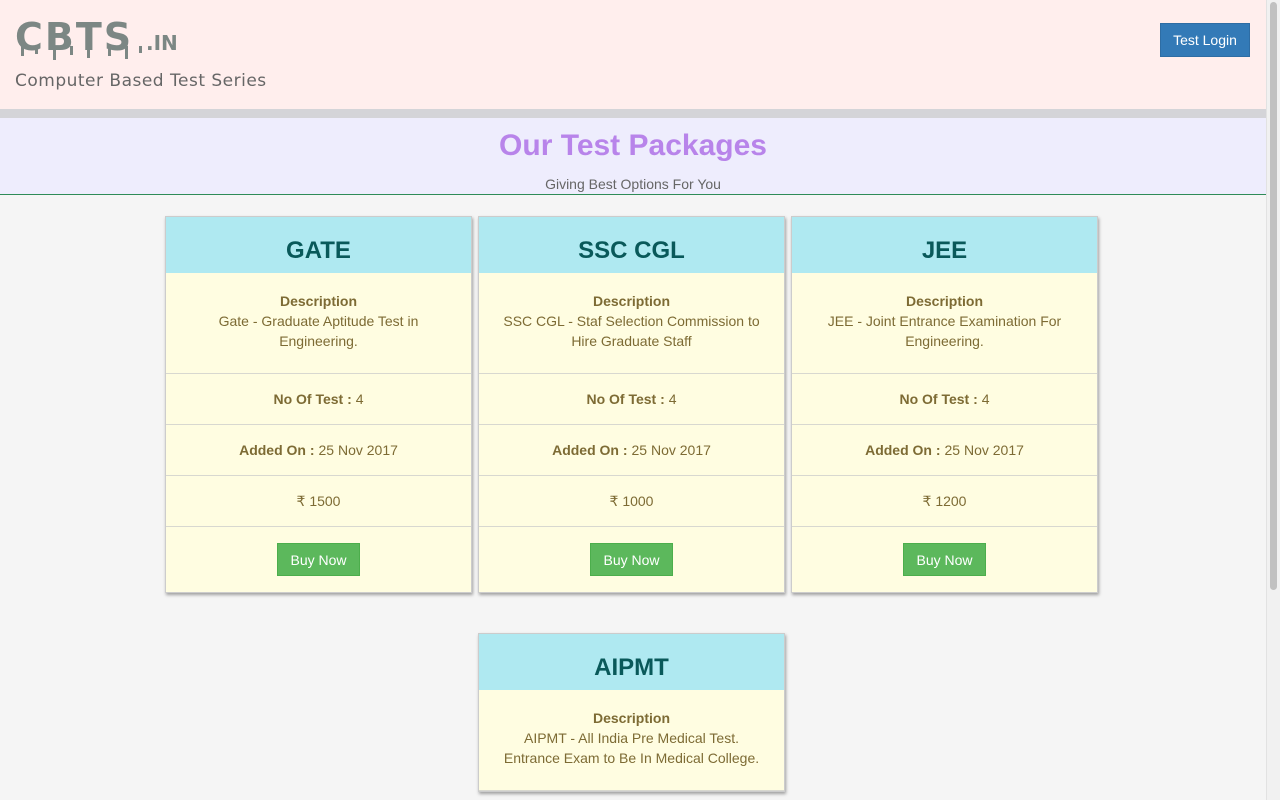 Image resolution: width=1280 pixels, height=800 pixels. What do you see at coordinates (1273, 296) in the screenshot?
I see `scrollbar-thumb` at bounding box center [1273, 296].